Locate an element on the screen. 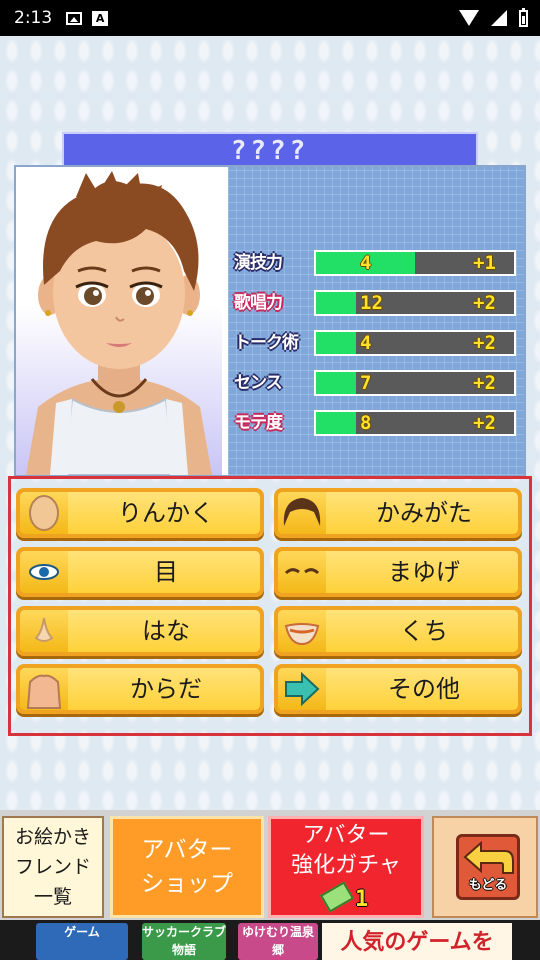 This screenshot has width=540, height=960. nose-icon is located at coordinates (44, 631).